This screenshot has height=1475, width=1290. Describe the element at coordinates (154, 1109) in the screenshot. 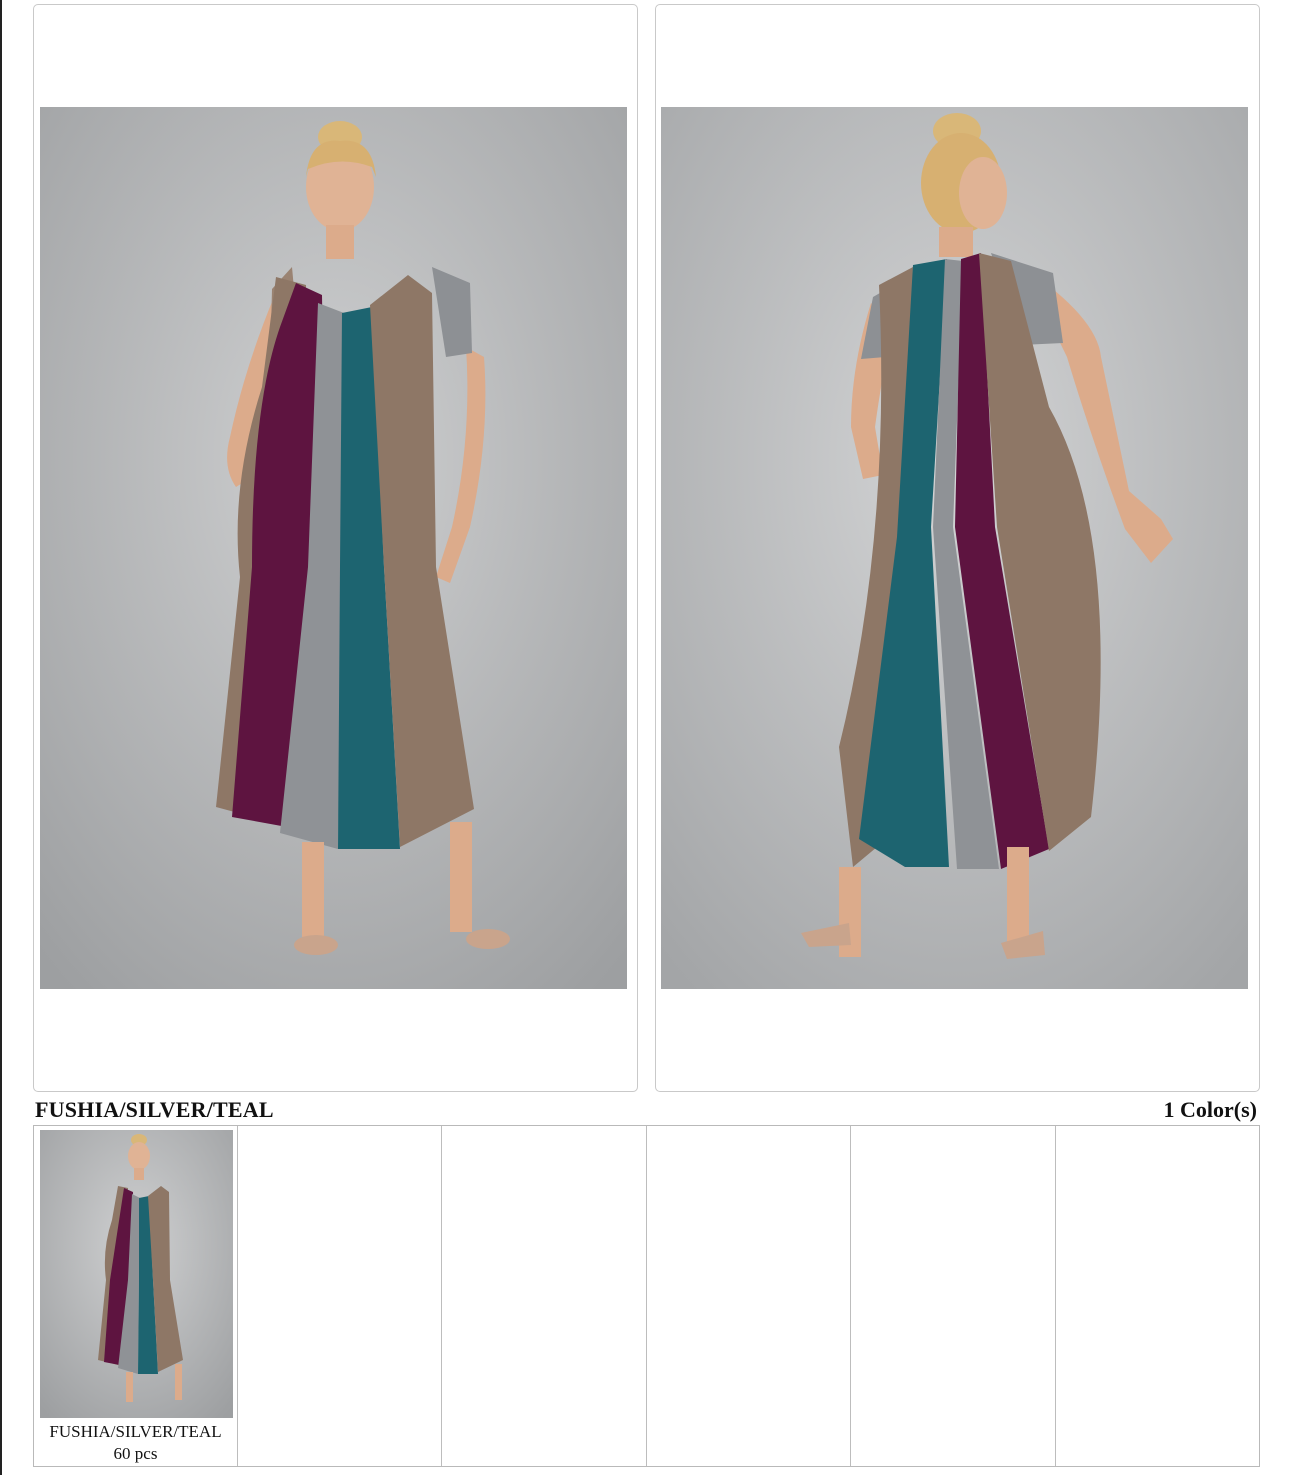

I see `color-name-heading: FUSHIA/SILVER/TEAL` at that location.